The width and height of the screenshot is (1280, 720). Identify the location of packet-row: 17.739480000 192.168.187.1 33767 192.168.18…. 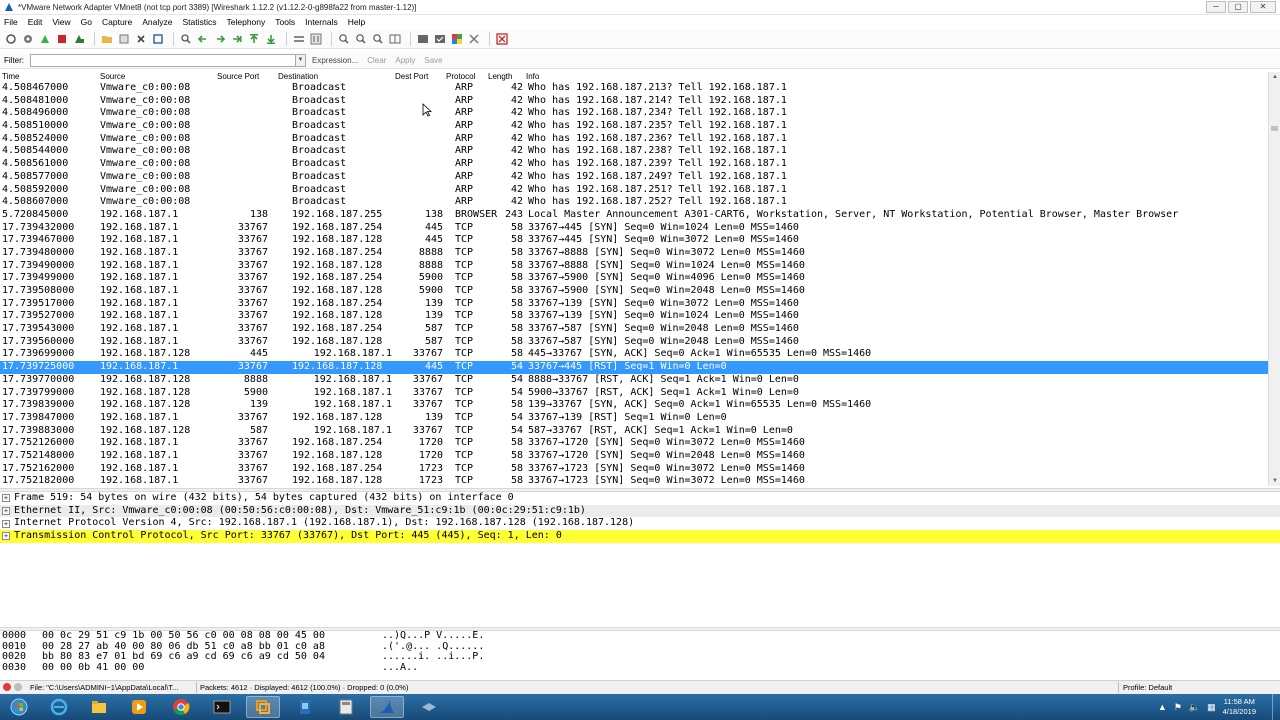
(634, 253).